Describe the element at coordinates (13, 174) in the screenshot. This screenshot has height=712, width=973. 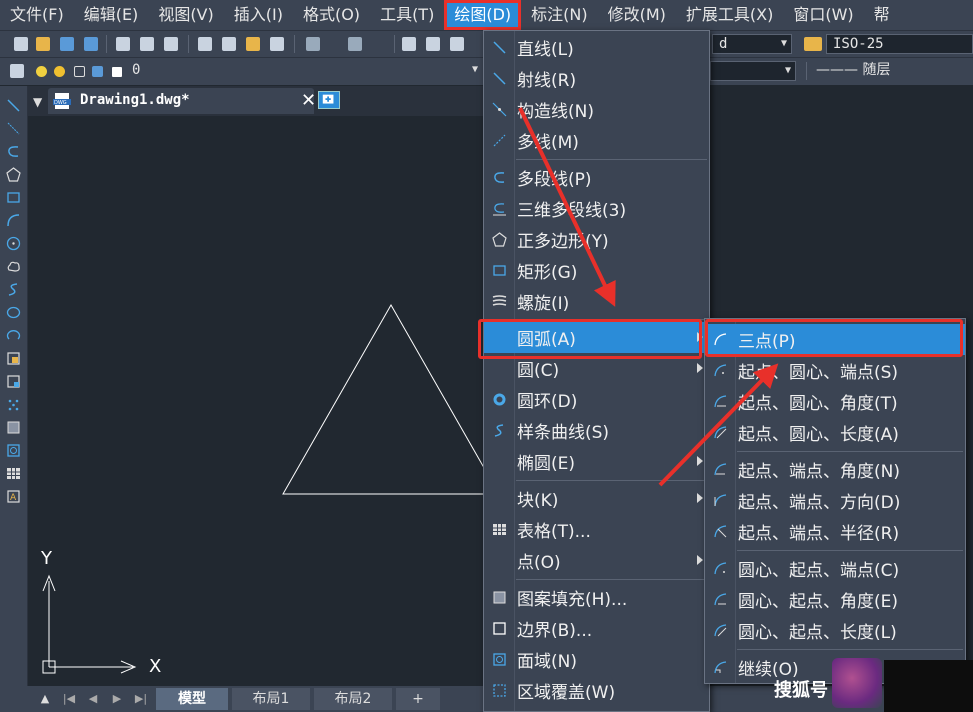
I see `polygon-tool-icon` at that location.